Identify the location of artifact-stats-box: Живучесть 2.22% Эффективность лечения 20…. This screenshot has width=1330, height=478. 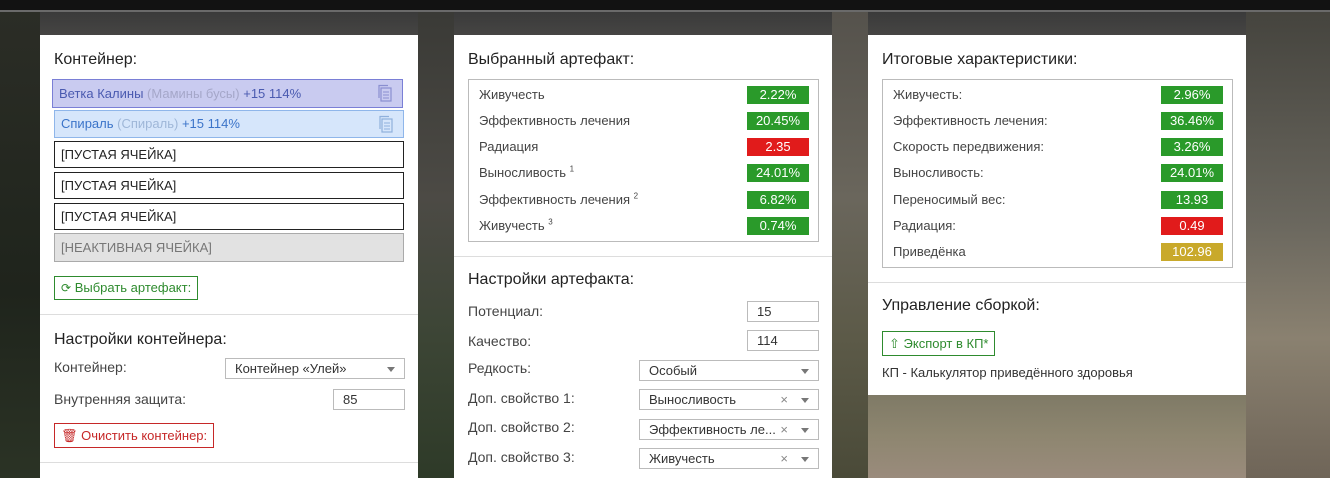
(643, 160).